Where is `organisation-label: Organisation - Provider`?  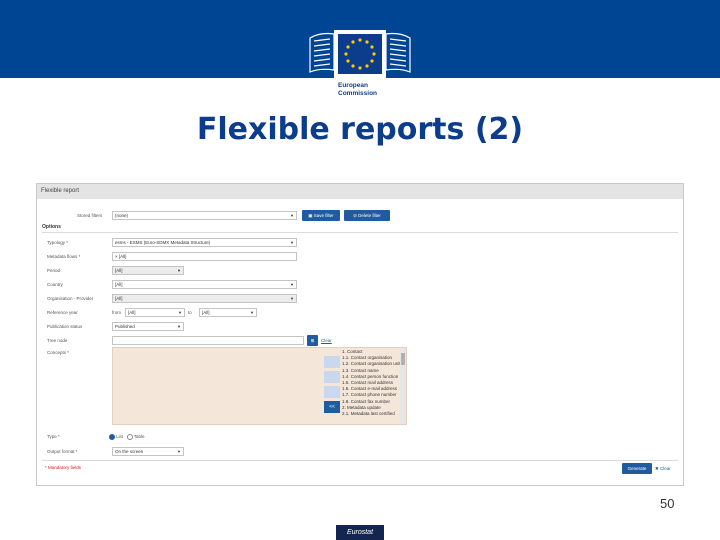
organisation-label: Organisation - Provider is located at coordinates (70, 298).